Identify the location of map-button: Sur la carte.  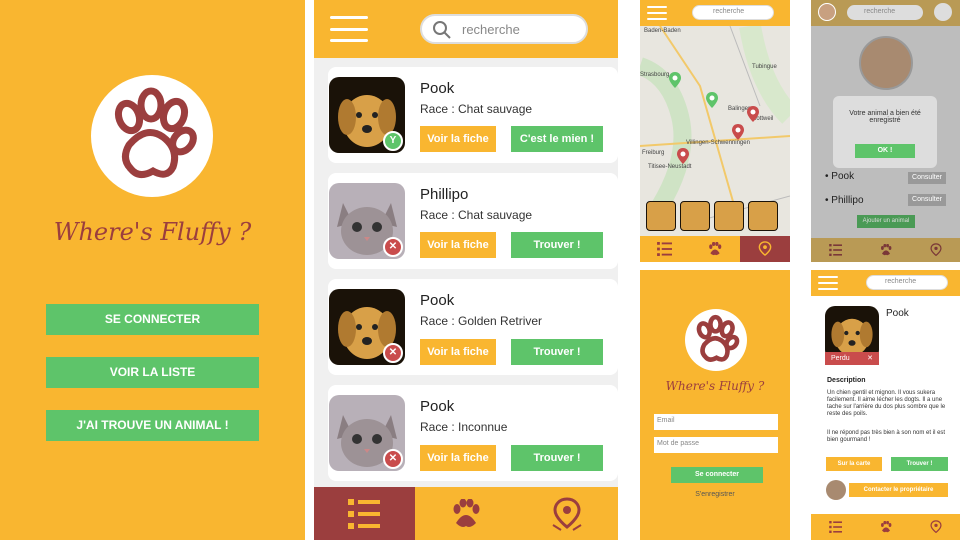
(854, 464).